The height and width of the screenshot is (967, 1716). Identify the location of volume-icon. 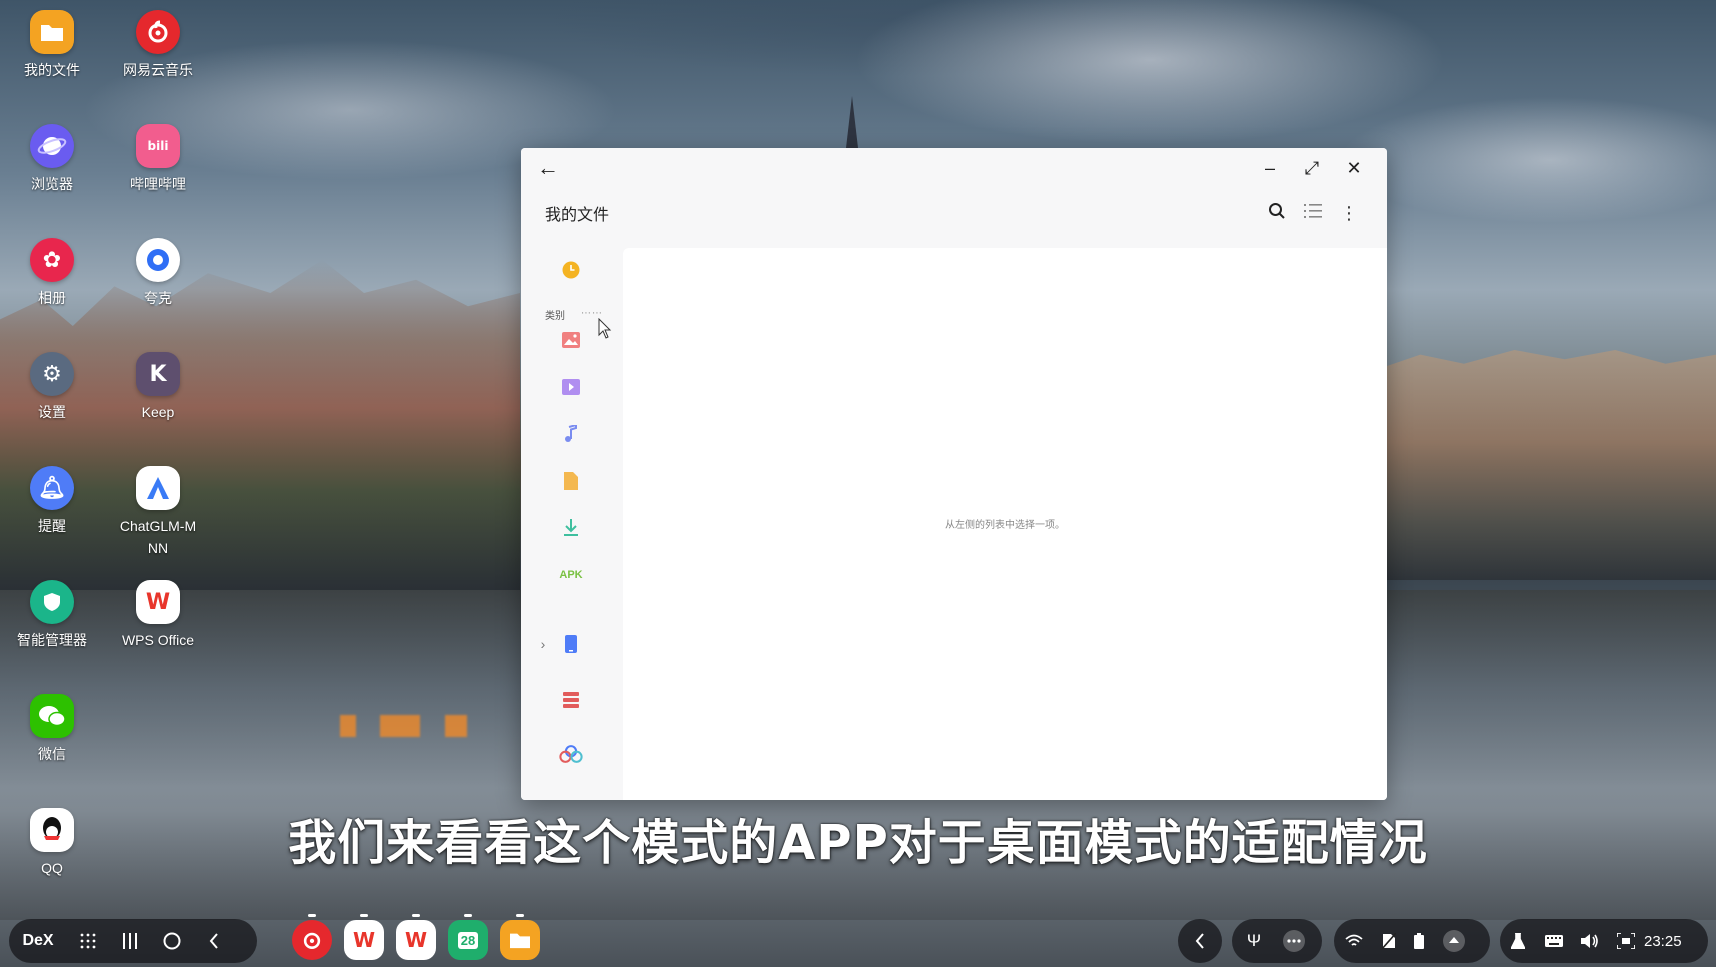
(1590, 941).